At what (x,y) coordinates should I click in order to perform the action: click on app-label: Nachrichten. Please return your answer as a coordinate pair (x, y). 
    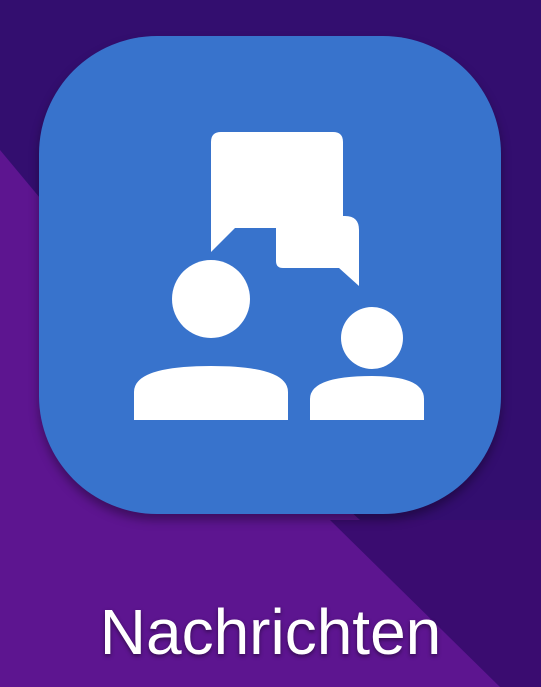
    Looking at the image, I should click on (270, 632).